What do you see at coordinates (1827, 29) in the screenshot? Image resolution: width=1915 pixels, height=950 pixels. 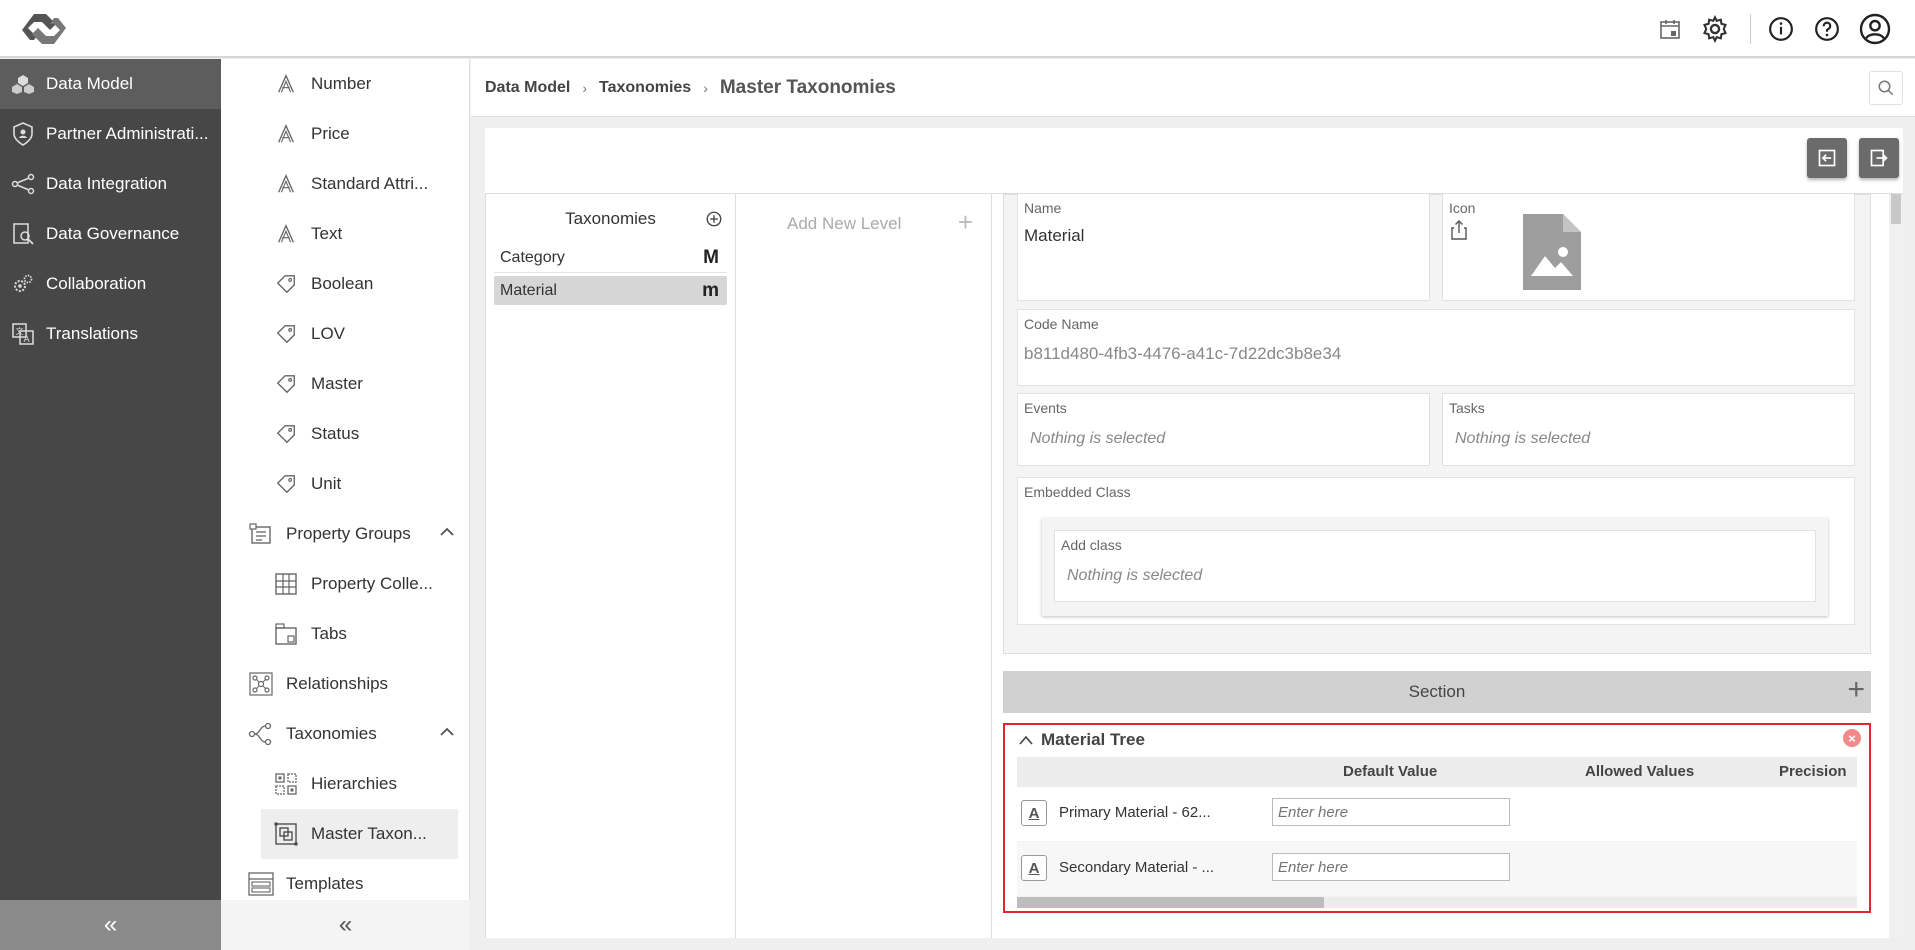 I see `help-icon` at bounding box center [1827, 29].